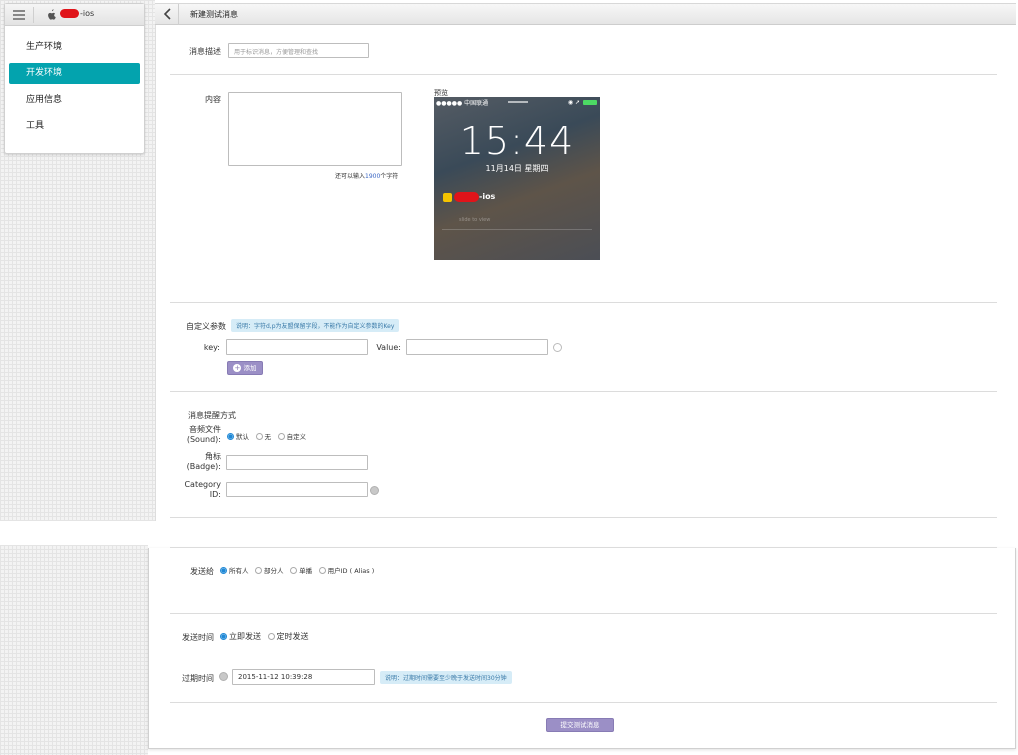  I want to click on key-input, so click(297, 347).